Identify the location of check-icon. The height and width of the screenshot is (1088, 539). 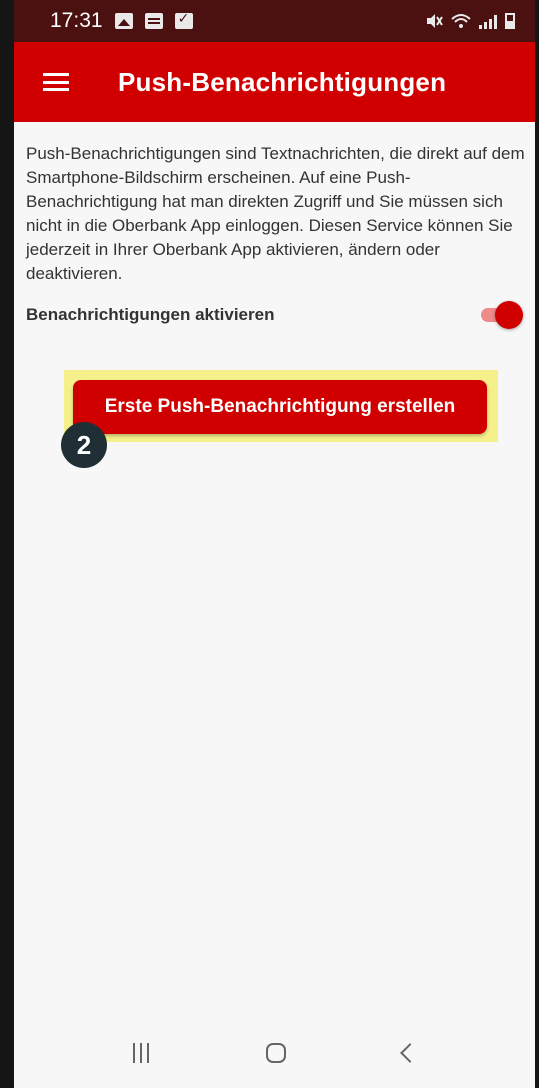
(183, 19).